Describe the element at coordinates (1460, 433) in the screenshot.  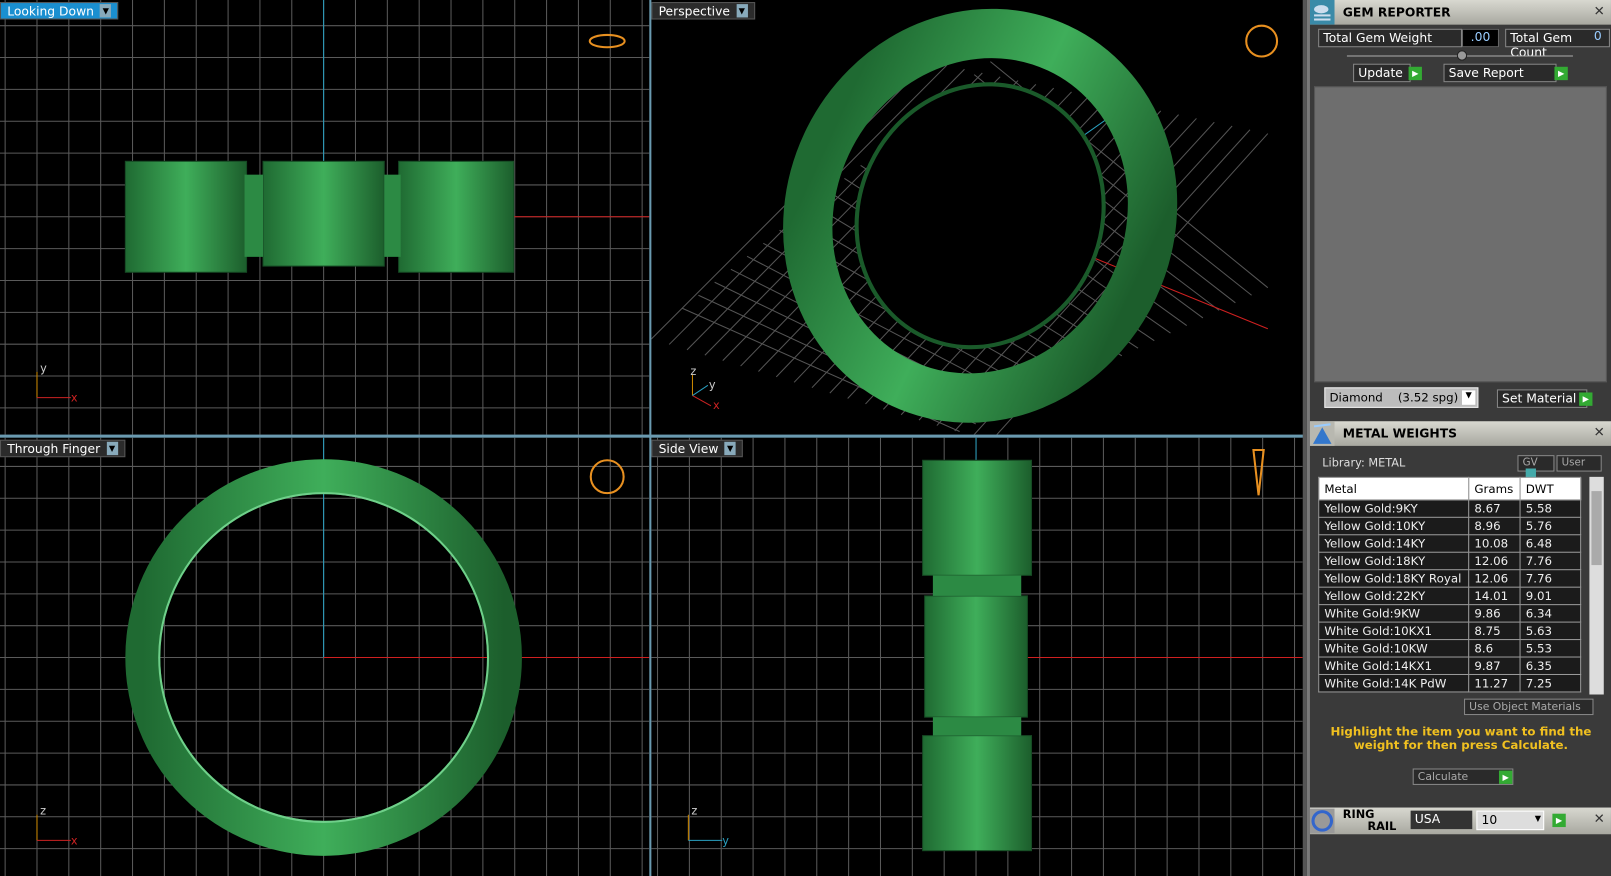
I see `metal-weights-header: METAL WEIGHTS ✕` at that location.